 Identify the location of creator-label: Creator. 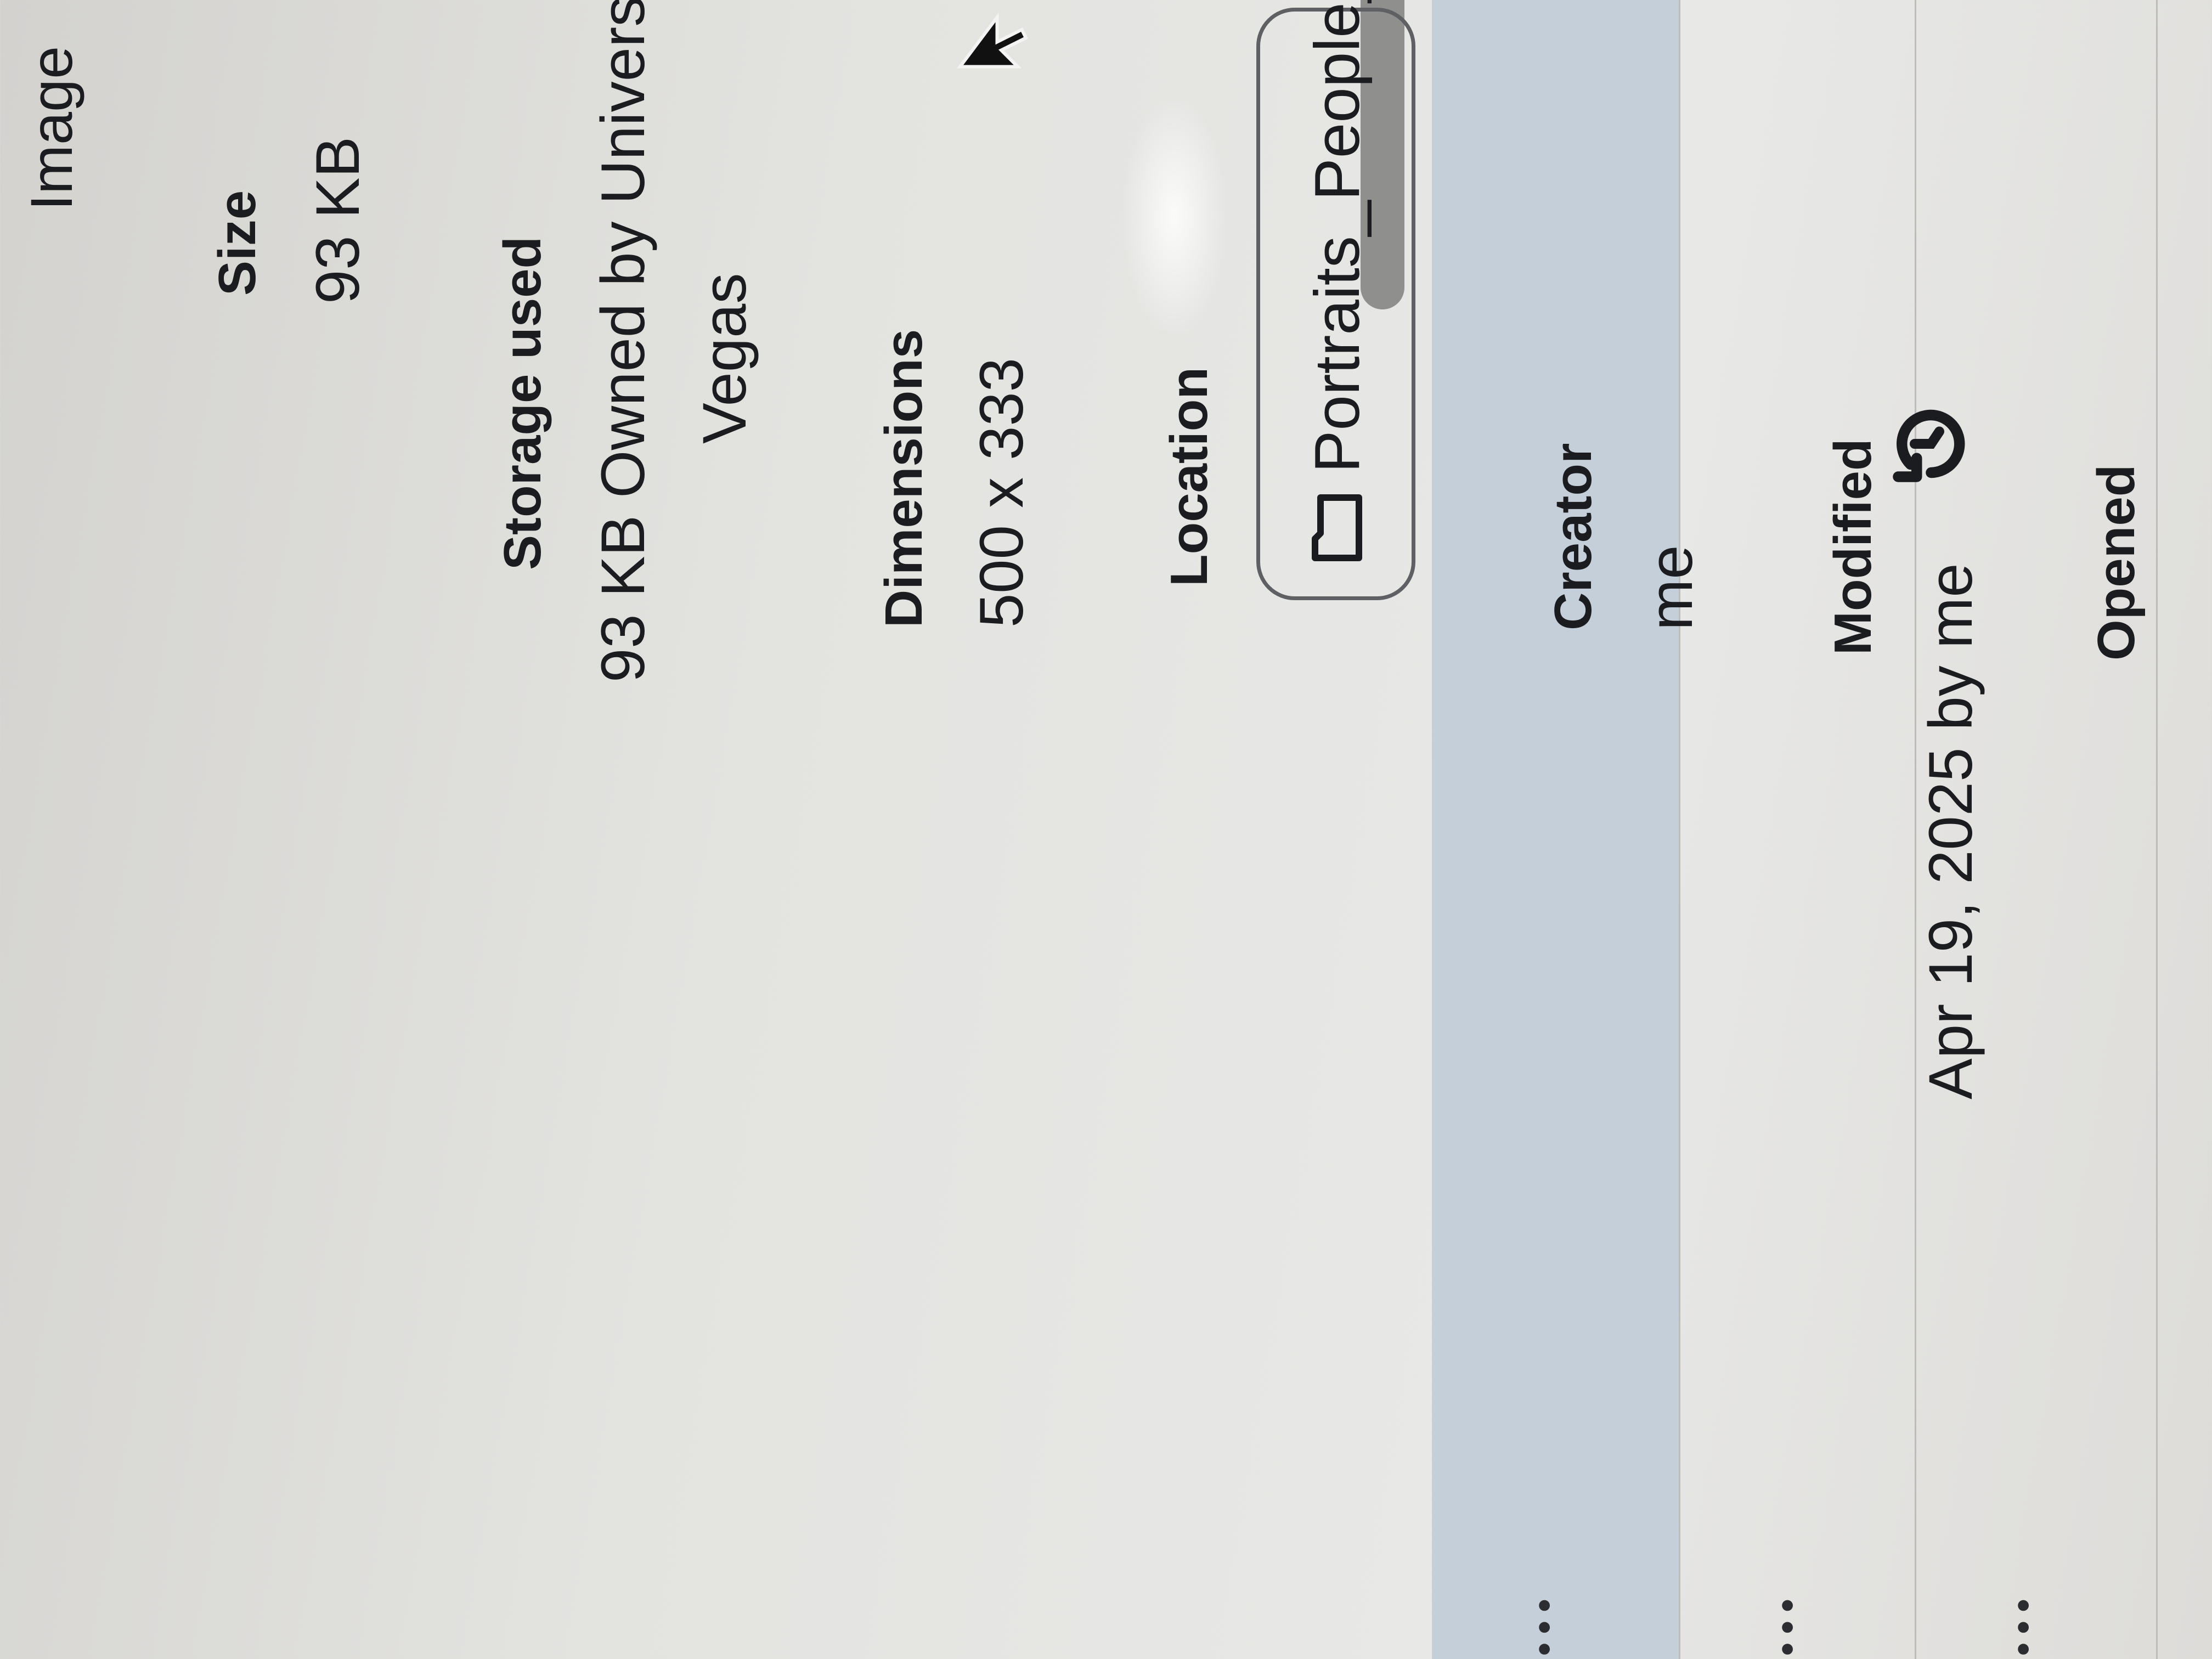
(1573, 537).